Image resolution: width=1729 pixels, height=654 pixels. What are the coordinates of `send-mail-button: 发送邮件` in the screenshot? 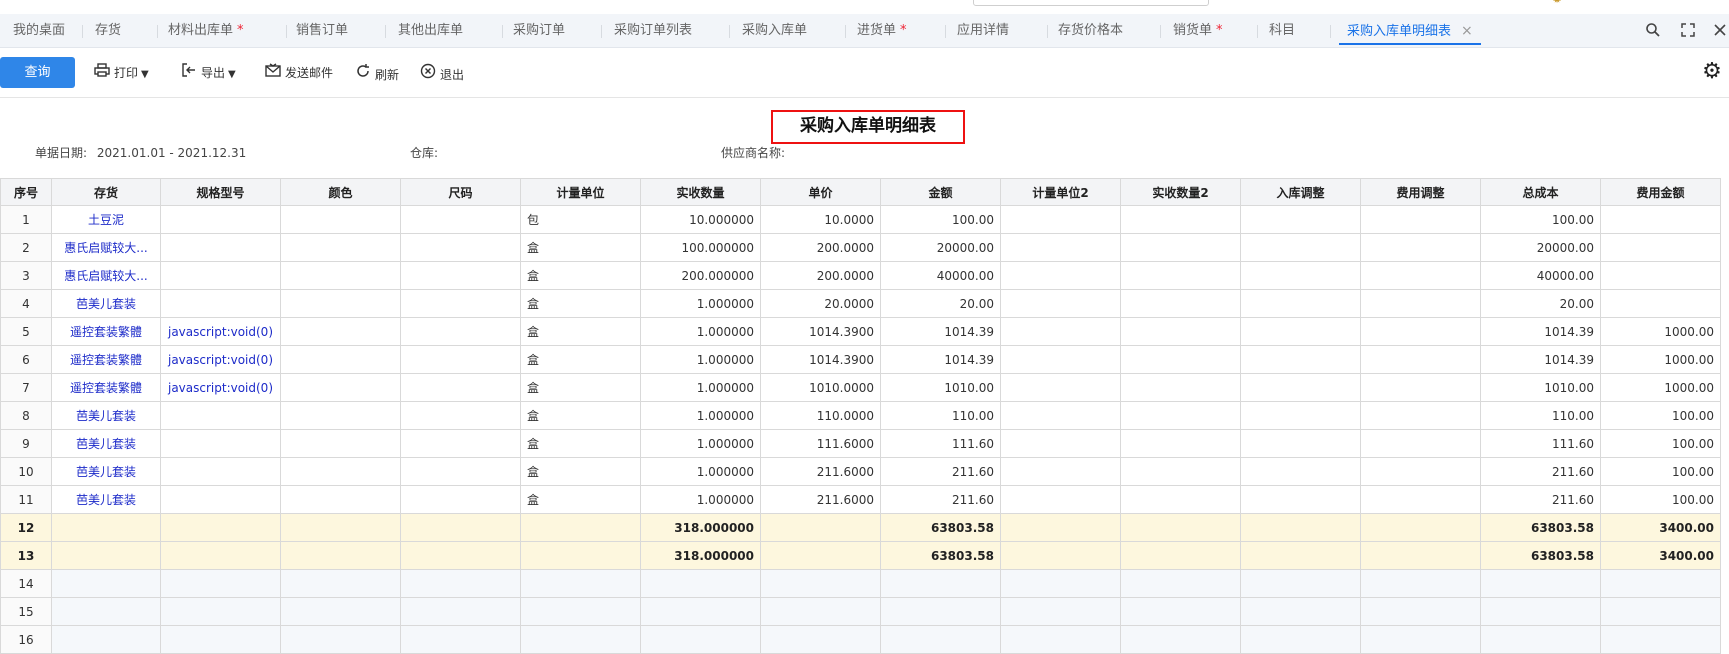 It's located at (299, 73).